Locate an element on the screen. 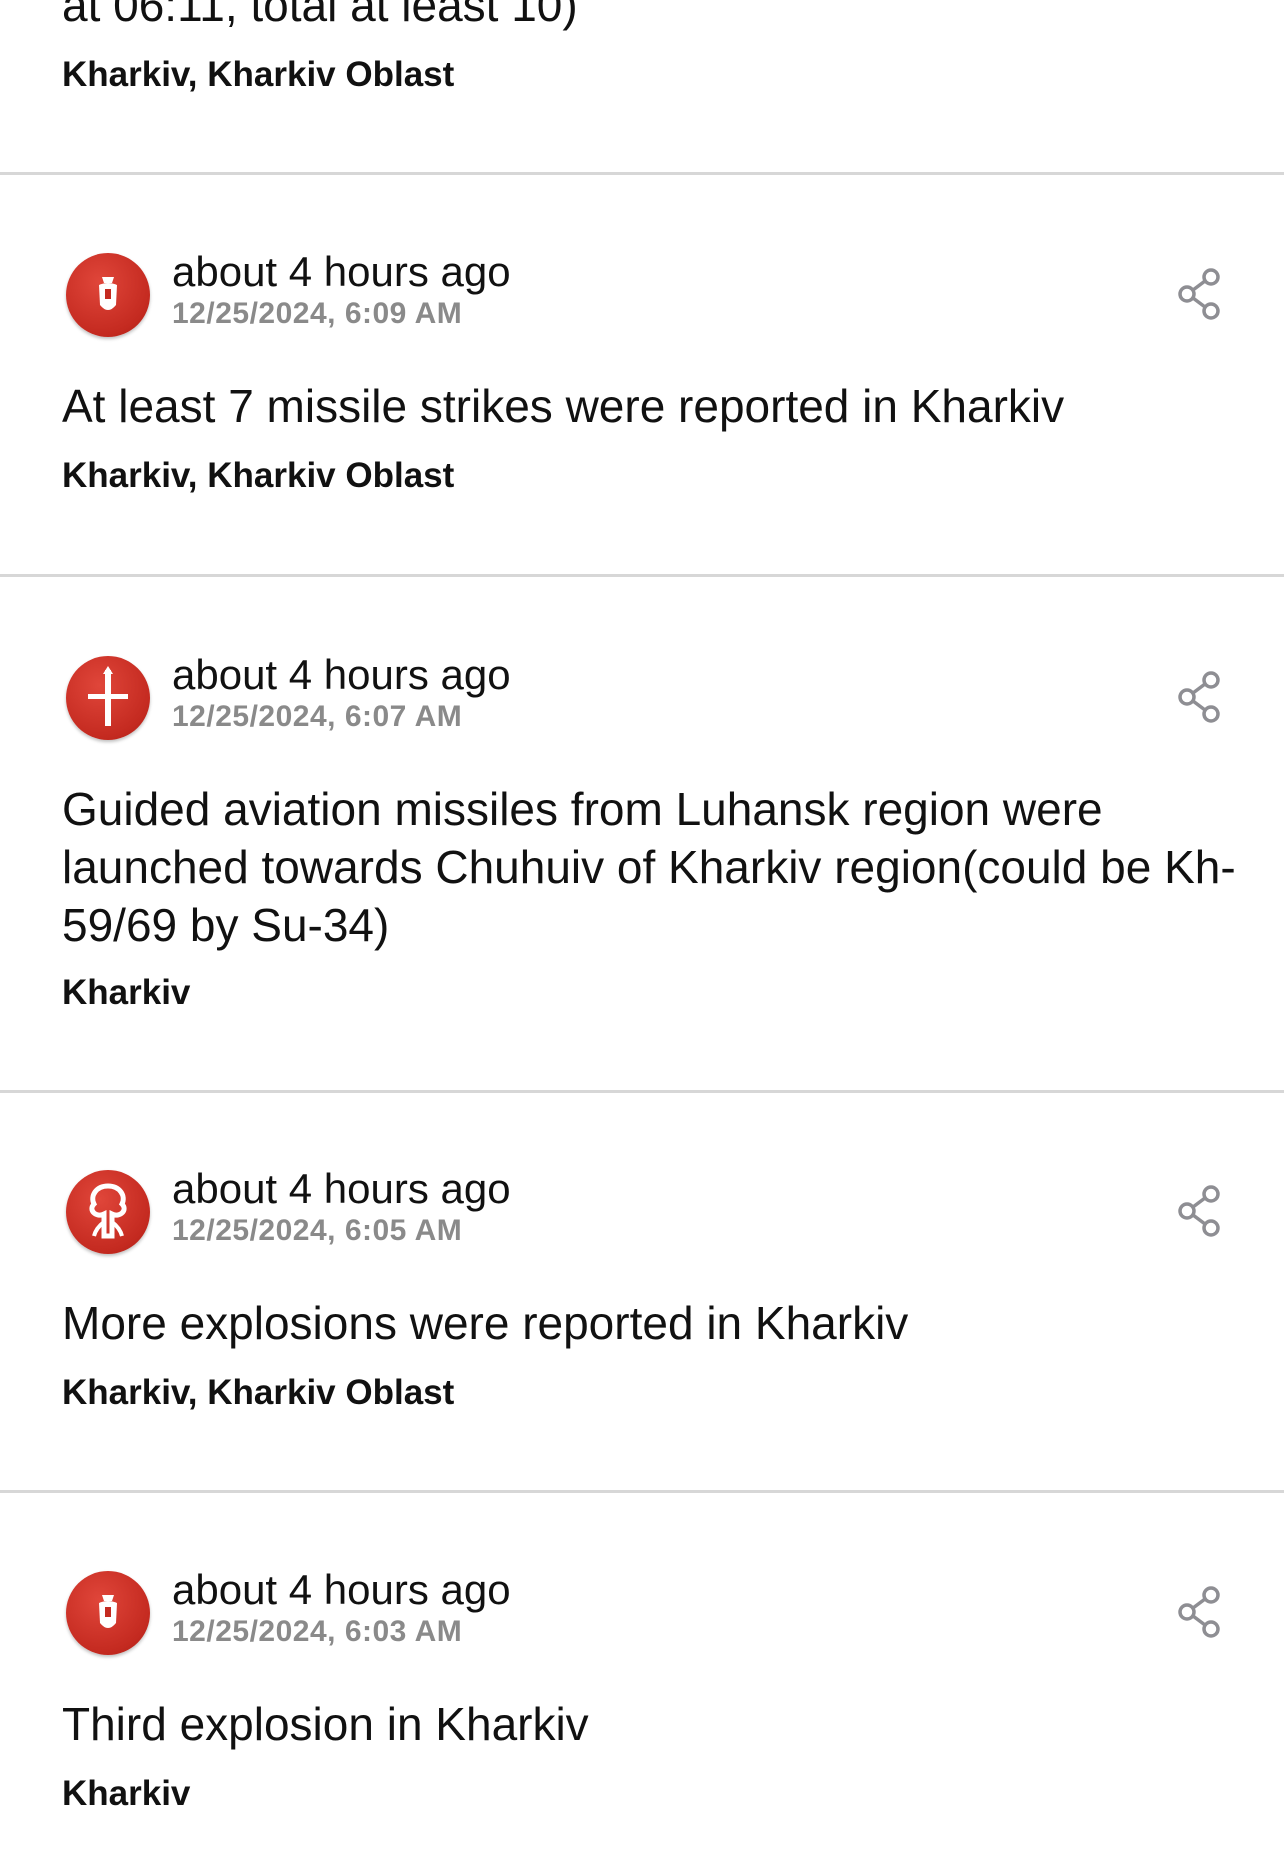 This screenshot has width=1284, height=1868. missile-icon is located at coordinates (108, 698).